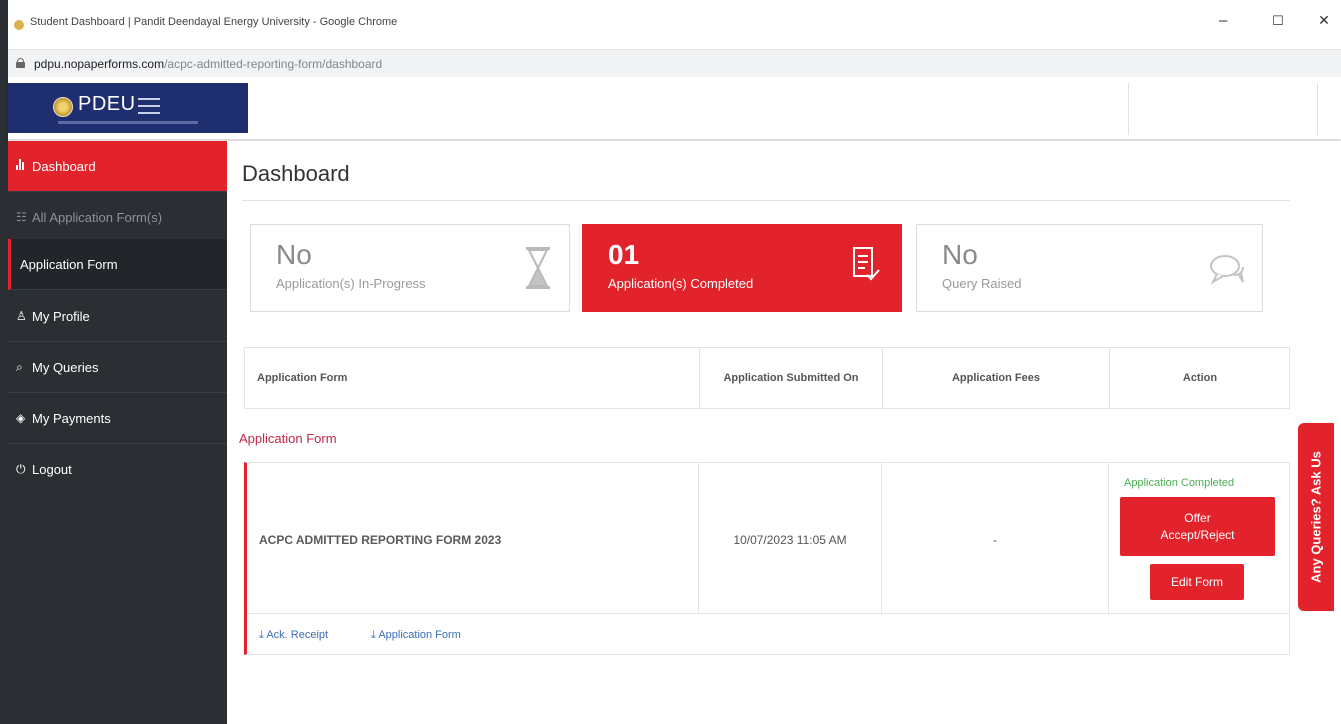 This screenshot has width=1341, height=724. Describe the element at coordinates (21, 217) in the screenshot. I see `form-icon: ☷` at that location.